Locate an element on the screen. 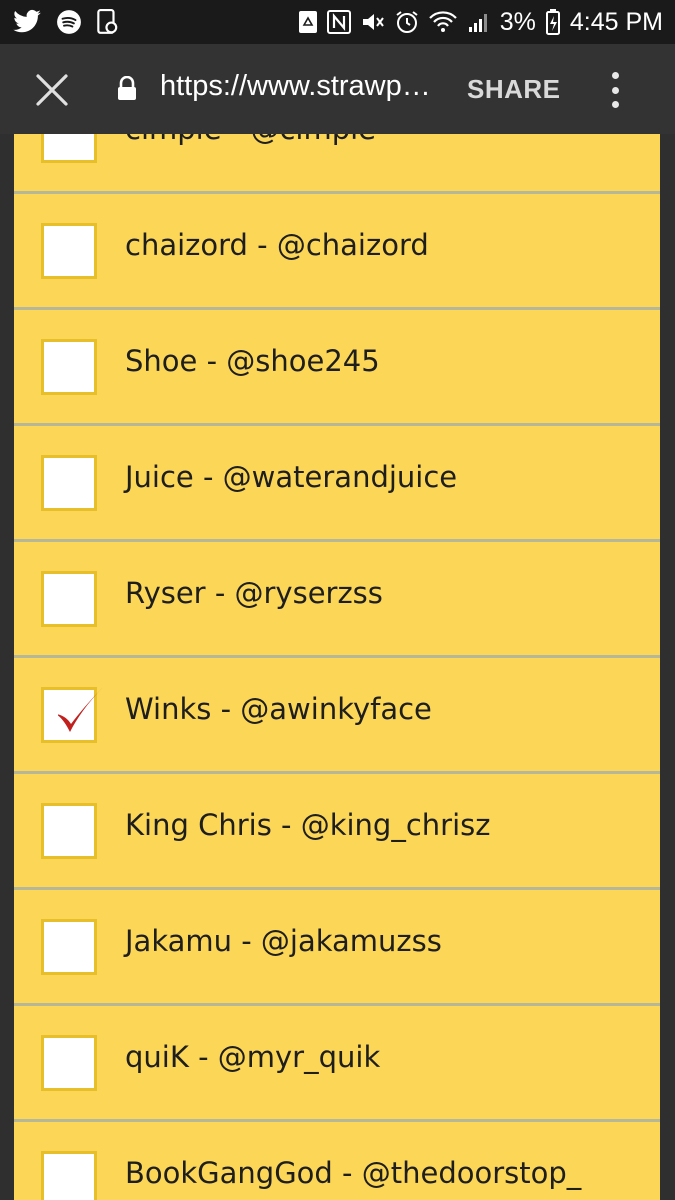  checkbox-checked is located at coordinates (72, 715).